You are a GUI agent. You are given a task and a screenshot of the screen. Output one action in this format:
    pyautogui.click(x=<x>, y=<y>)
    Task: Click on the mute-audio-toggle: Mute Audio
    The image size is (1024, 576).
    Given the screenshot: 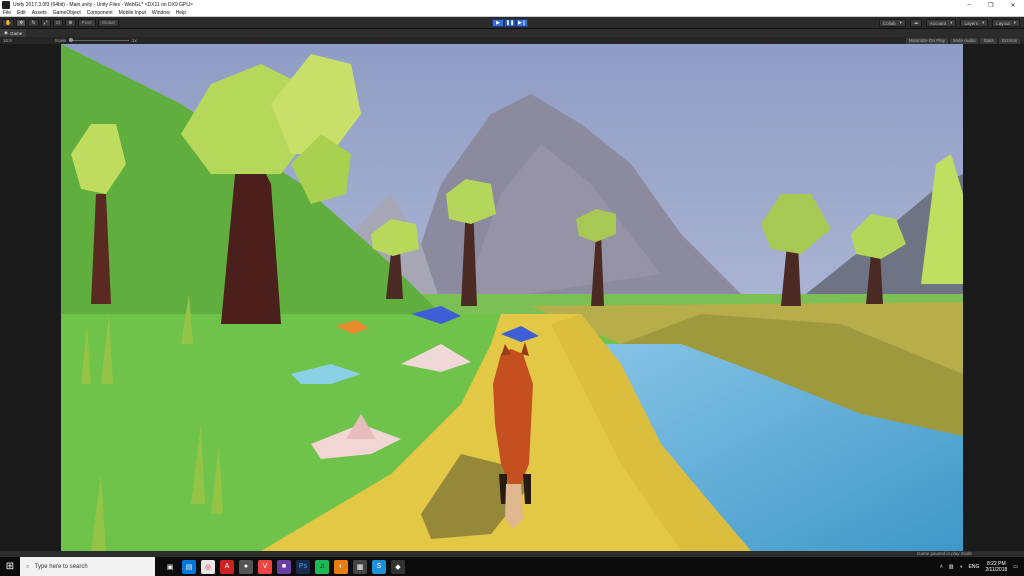 What is the action you would take?
    pyautogui.click(x=964, y=40)
    